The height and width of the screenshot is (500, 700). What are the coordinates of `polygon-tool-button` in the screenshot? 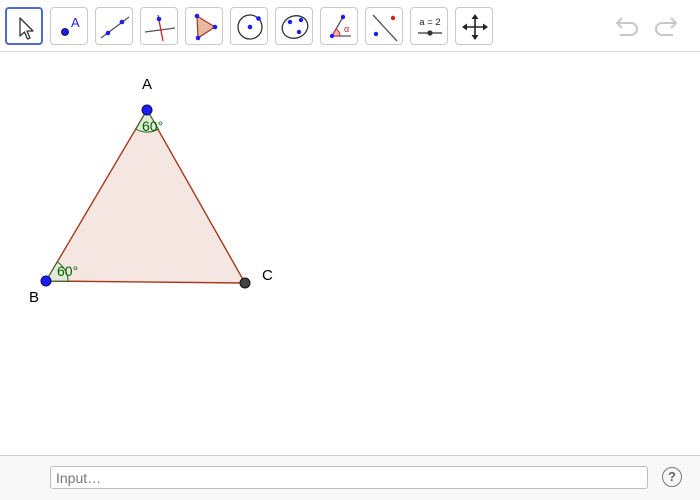 It's located at (204, 26).